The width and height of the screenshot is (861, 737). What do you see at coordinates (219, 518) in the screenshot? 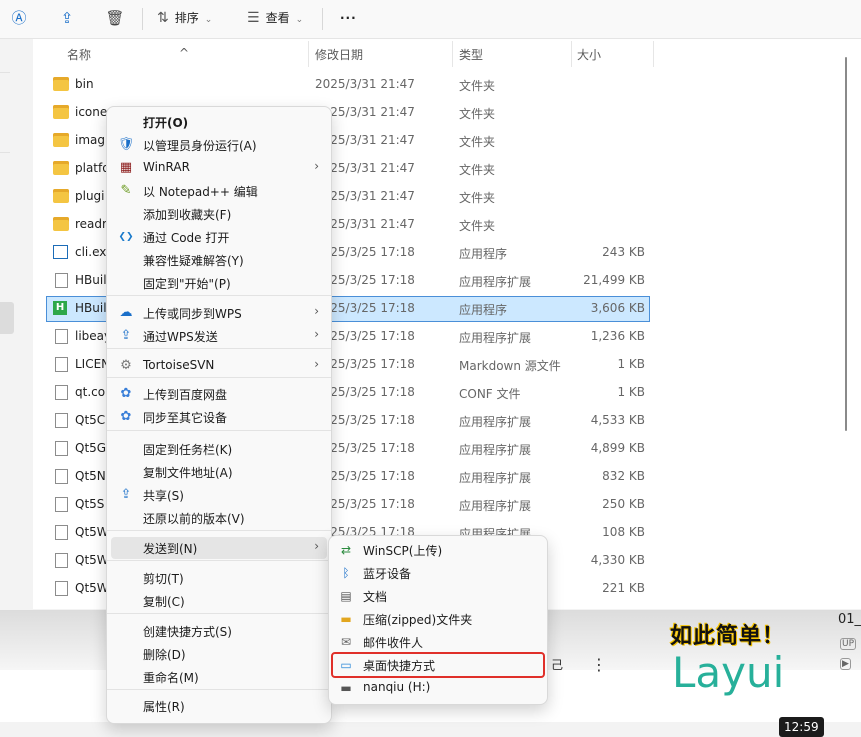
I see `context-menu-item: 还原以前的版本(V)` at bounding box center [219, 518].